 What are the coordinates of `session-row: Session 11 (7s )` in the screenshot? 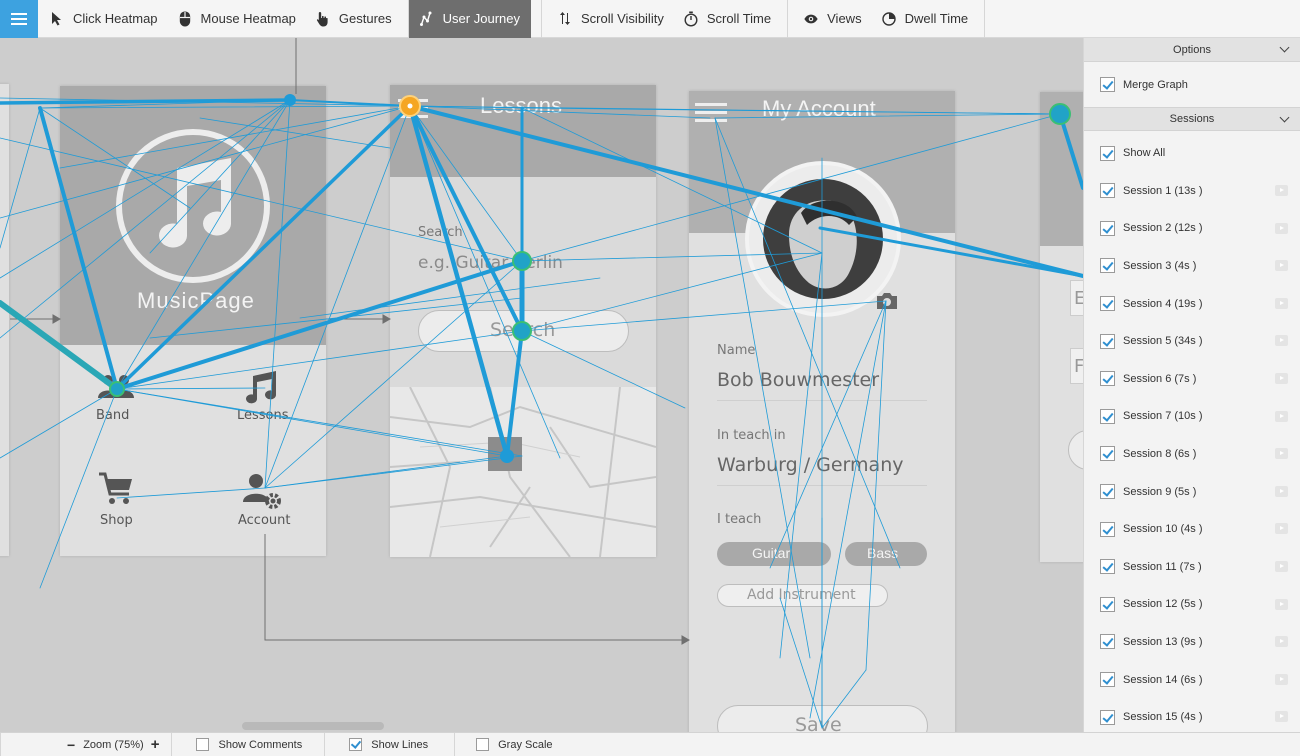 It's located at (1192, 567).